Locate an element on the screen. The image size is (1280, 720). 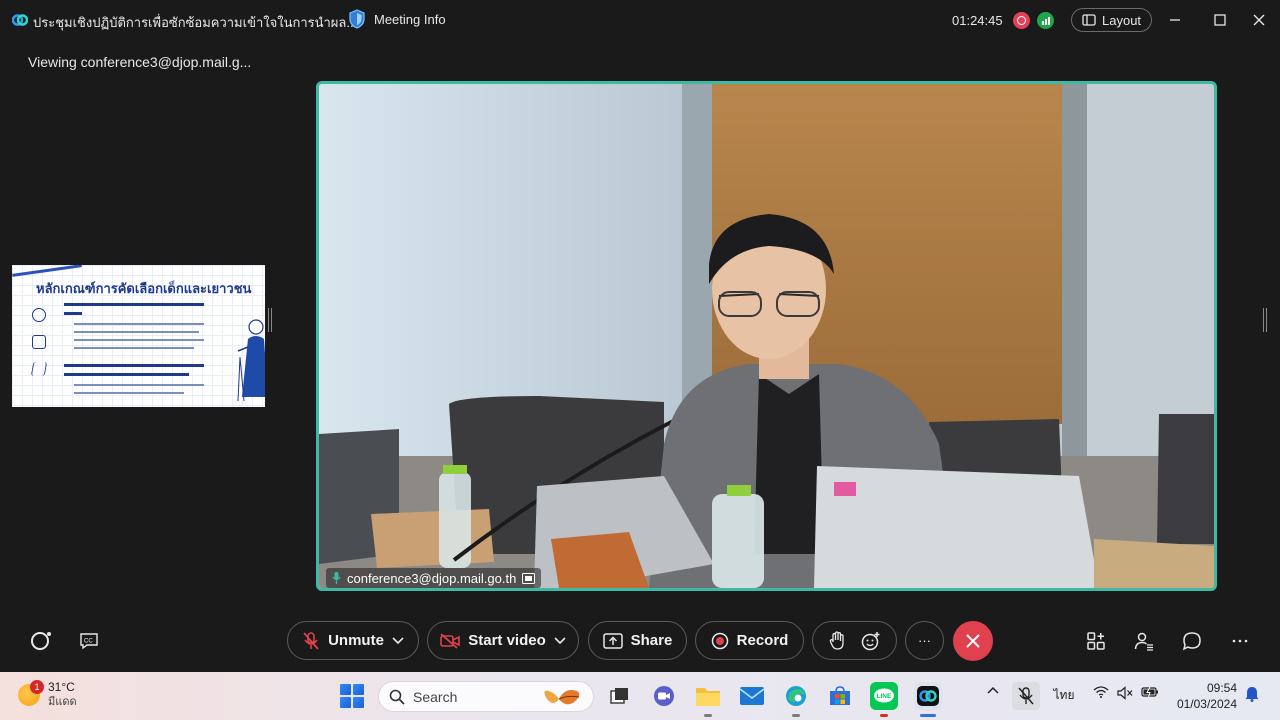
video-camera-off-icon is located at coordinates (450, 640).